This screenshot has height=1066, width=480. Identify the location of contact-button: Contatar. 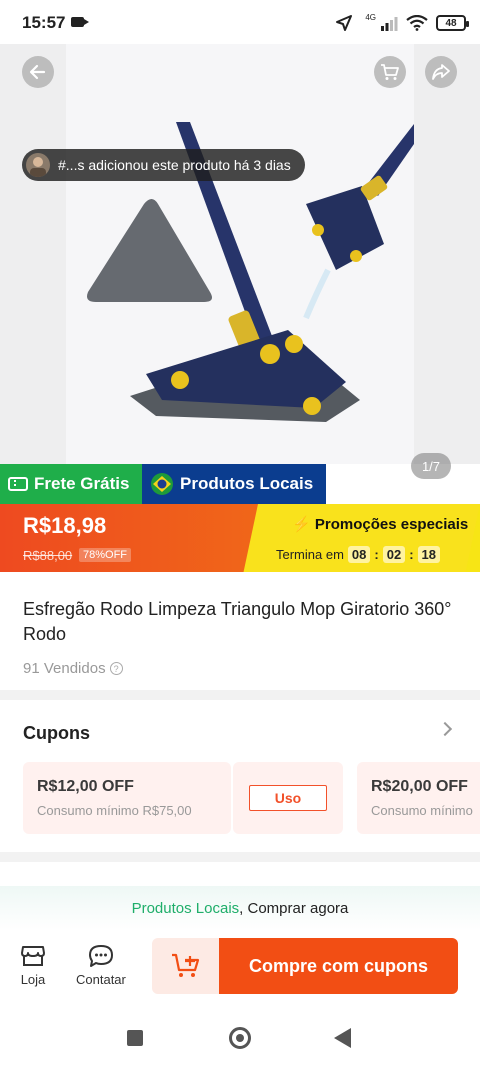
(101, 965).